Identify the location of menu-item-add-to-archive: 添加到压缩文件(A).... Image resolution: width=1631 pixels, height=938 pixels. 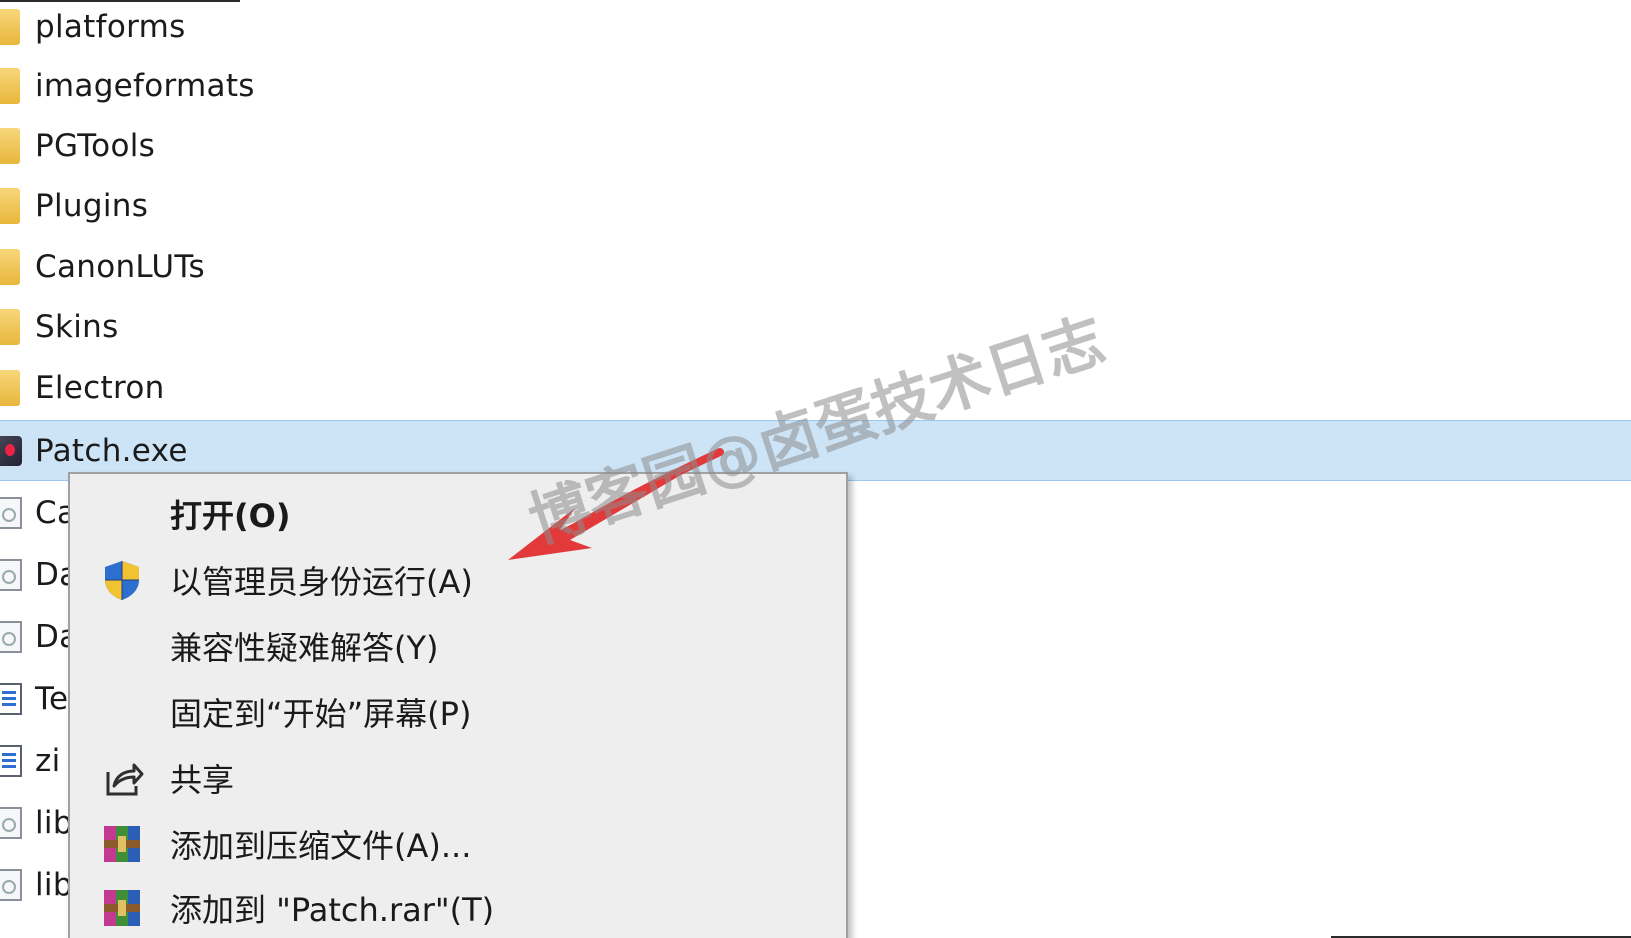
(458, 844).